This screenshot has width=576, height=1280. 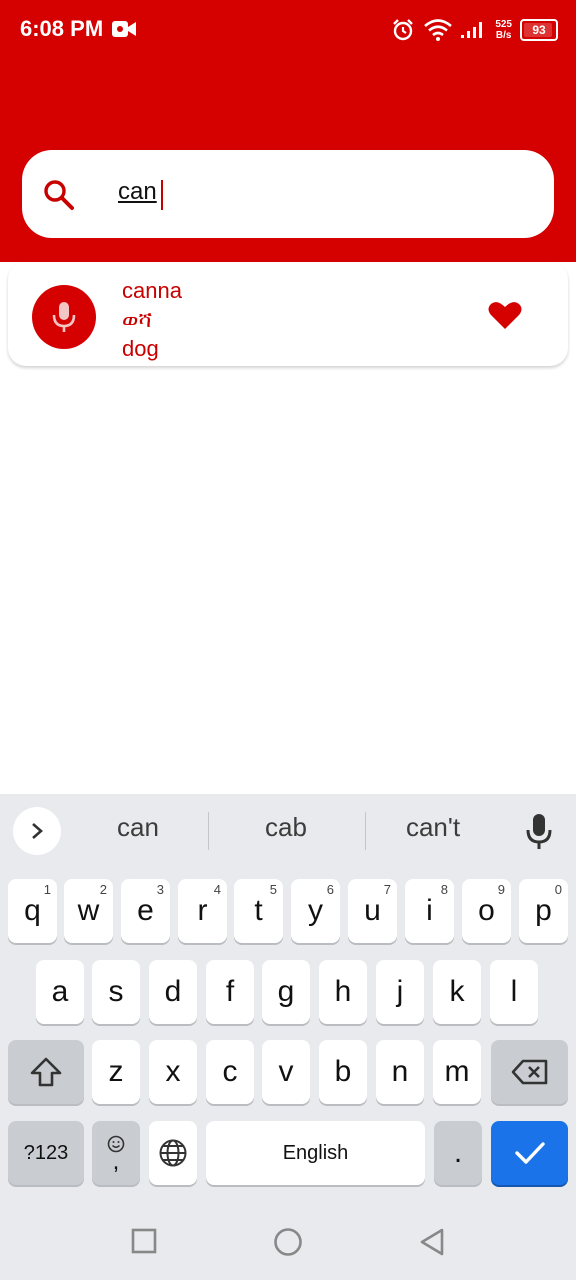 I want to click on signal-icon, so click(x=472, y=30).